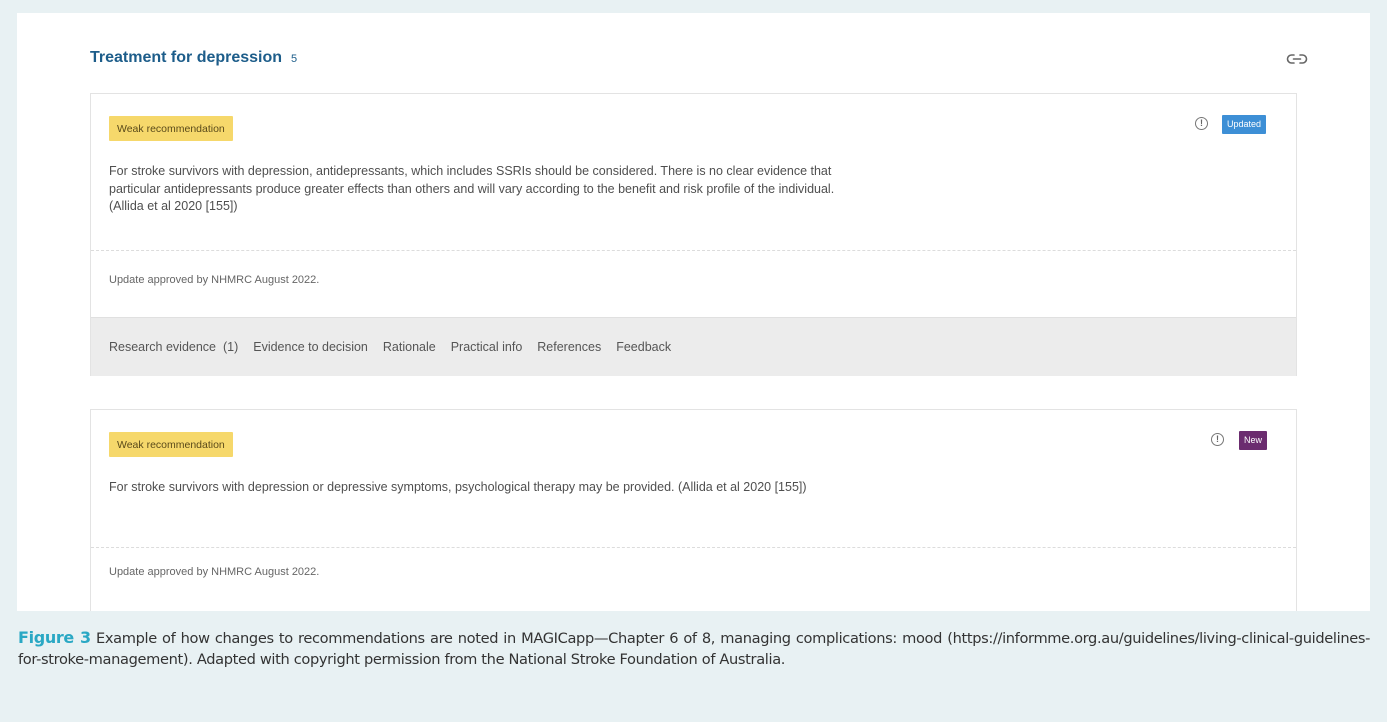 The height and width of the screenshot is (722, 1387). What do you see at coordinates (1297, 59) in the screenshot?
I see `link-icon` at bounding box center [1297, 59].